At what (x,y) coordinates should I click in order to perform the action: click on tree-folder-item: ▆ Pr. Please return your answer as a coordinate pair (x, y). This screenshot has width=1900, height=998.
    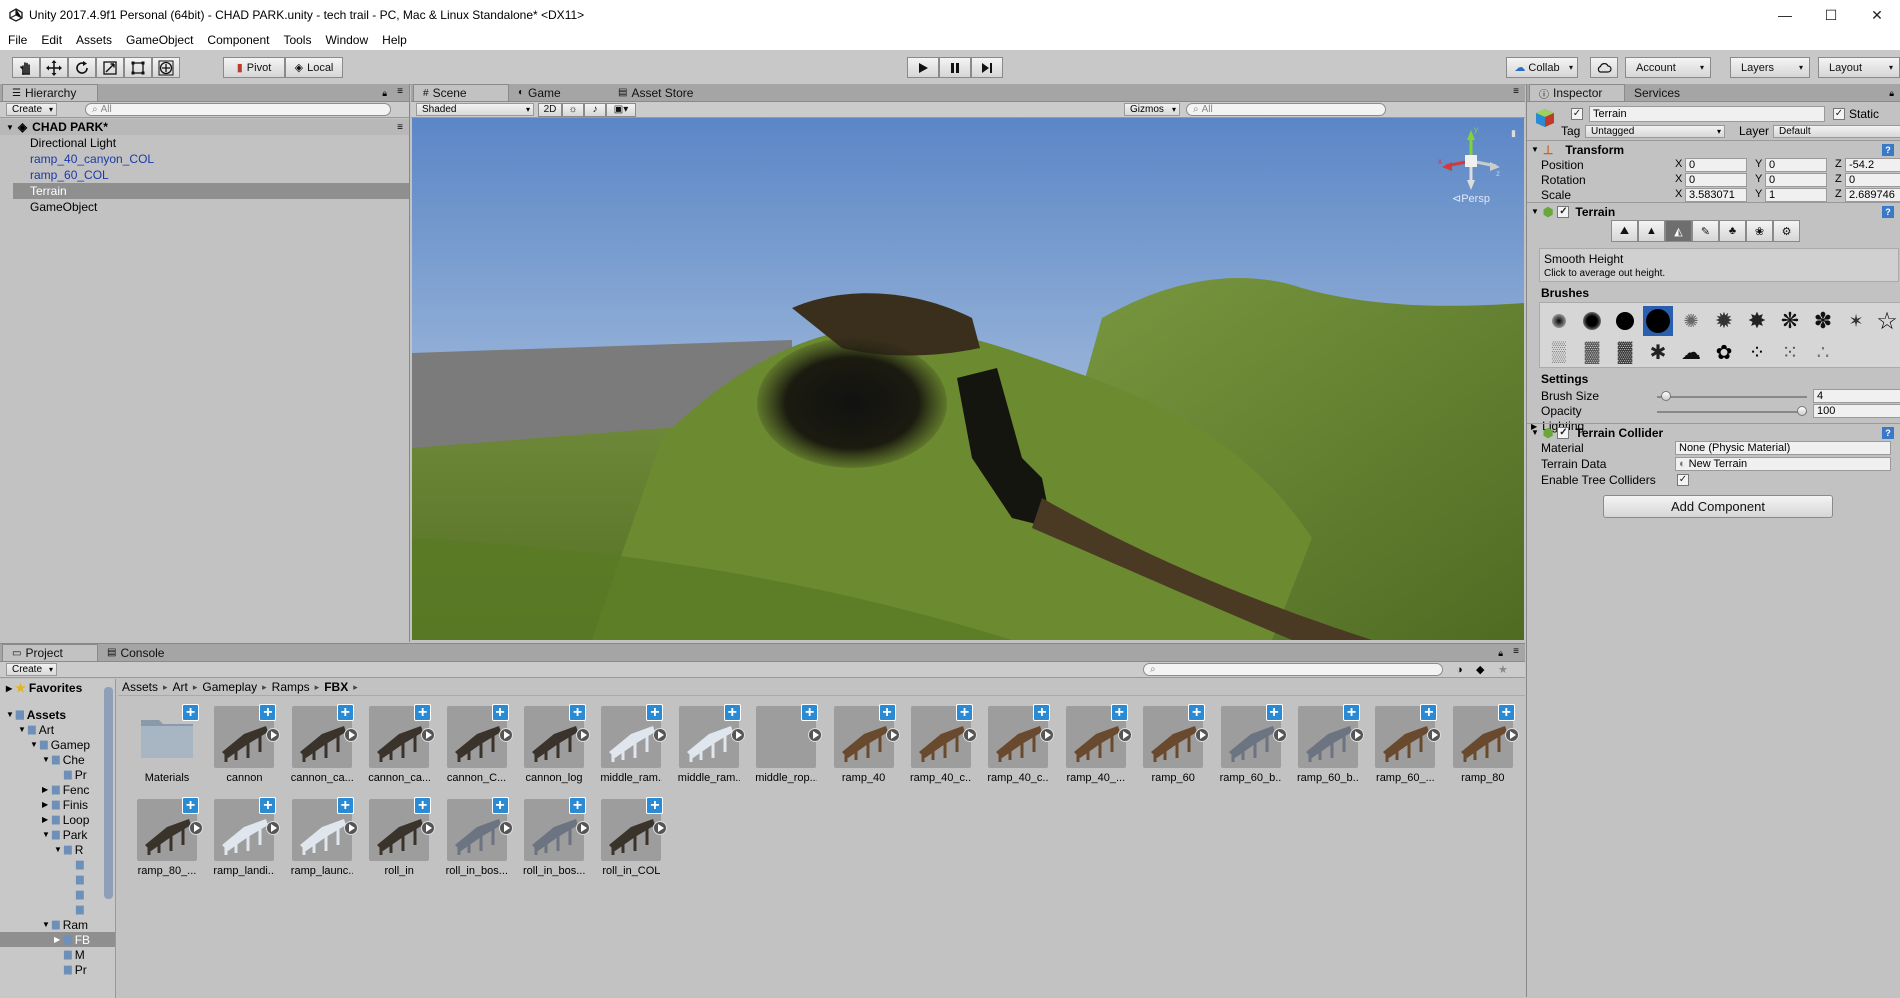
    Looking at the image, I should click on (57, 969).